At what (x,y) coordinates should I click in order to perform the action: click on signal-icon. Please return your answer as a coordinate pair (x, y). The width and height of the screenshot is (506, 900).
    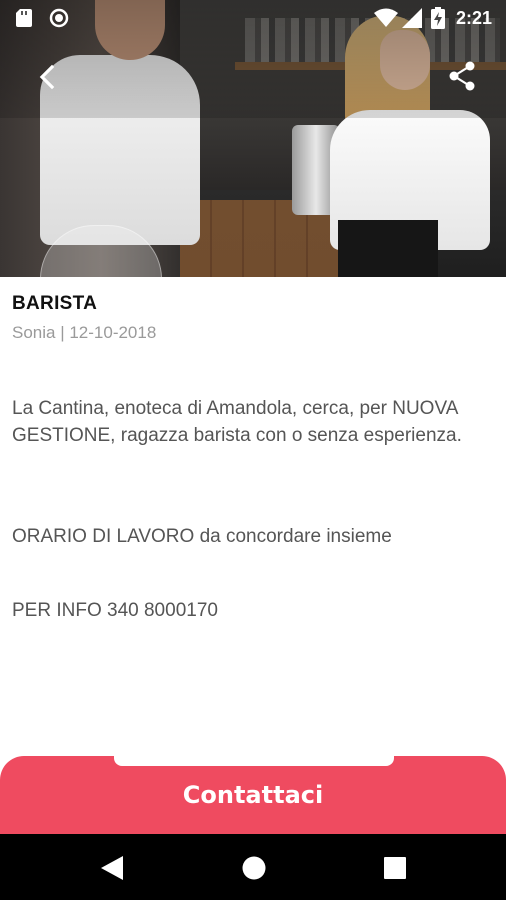
    Looking at the image, I should click on (412, 18).